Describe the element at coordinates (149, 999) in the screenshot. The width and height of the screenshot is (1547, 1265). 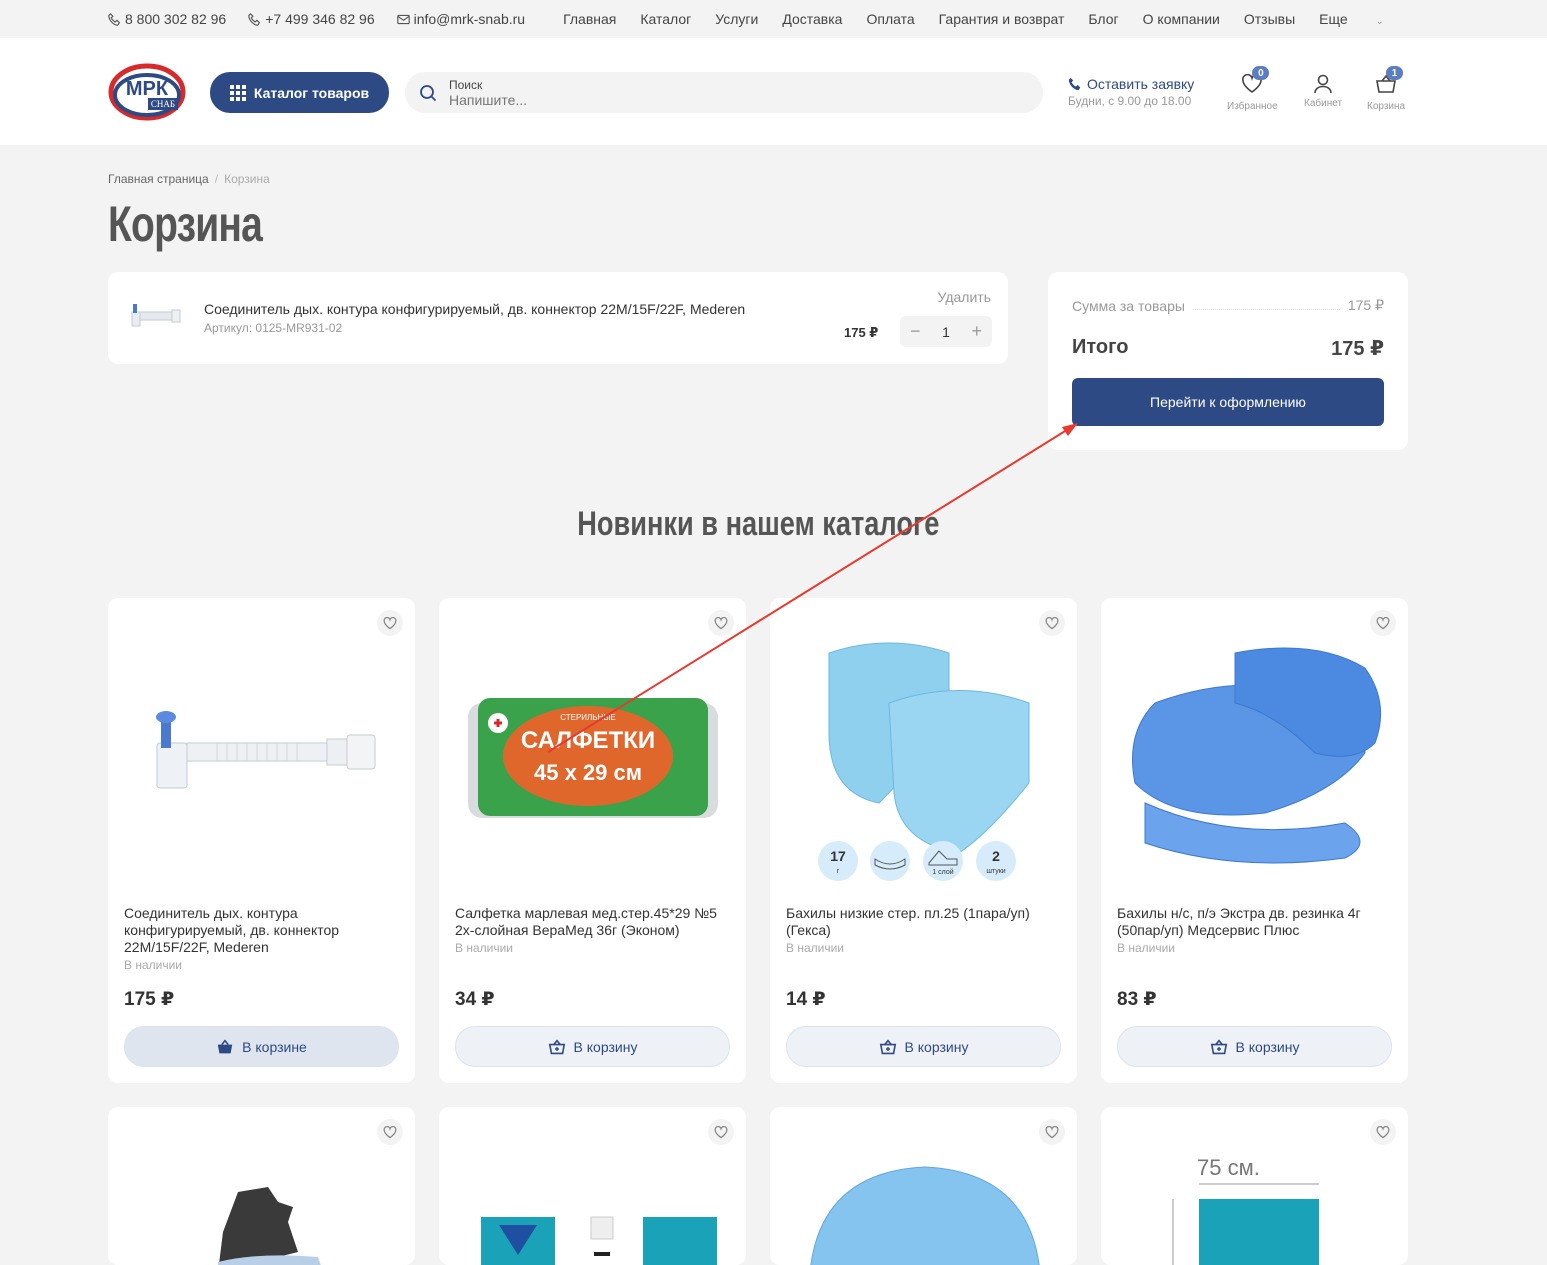
I see `product-price: 175 ₽` at that location.